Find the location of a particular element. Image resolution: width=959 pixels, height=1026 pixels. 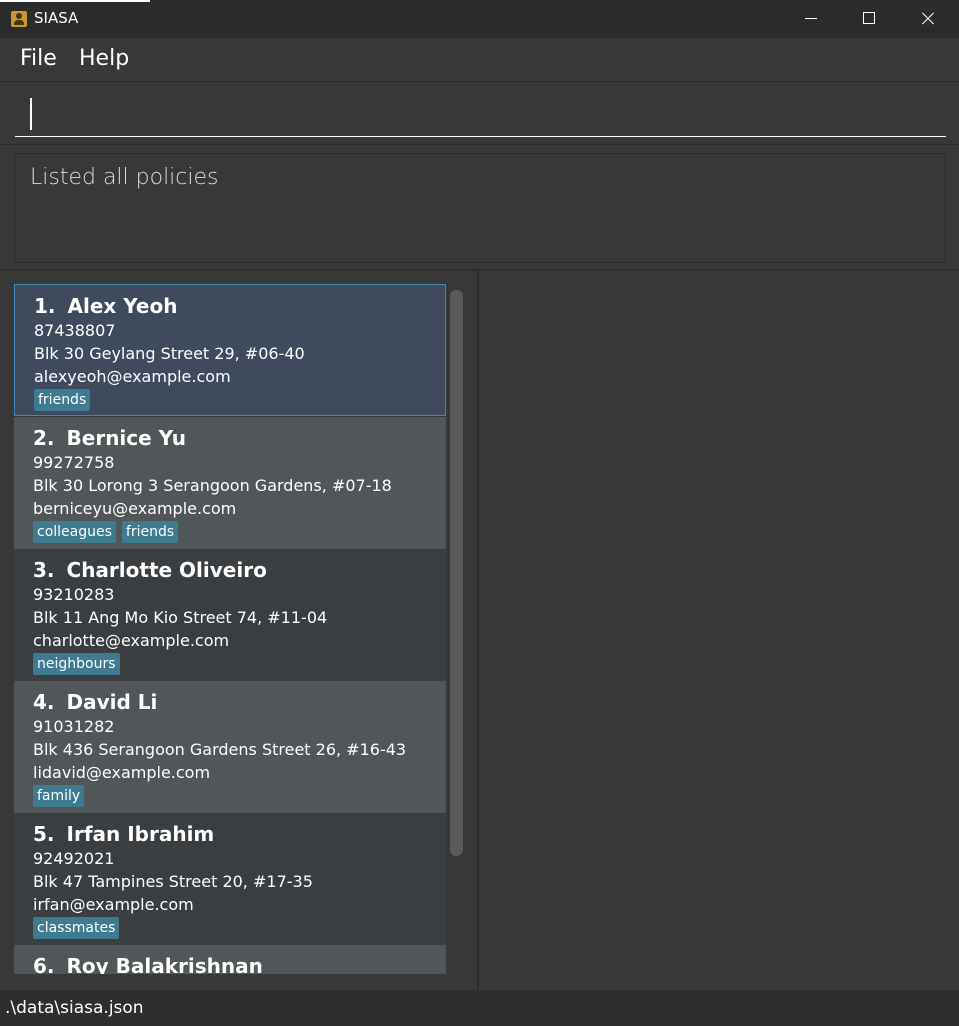

data-file-path: .\data\siasa.json is located at coordinates (74, 1008).